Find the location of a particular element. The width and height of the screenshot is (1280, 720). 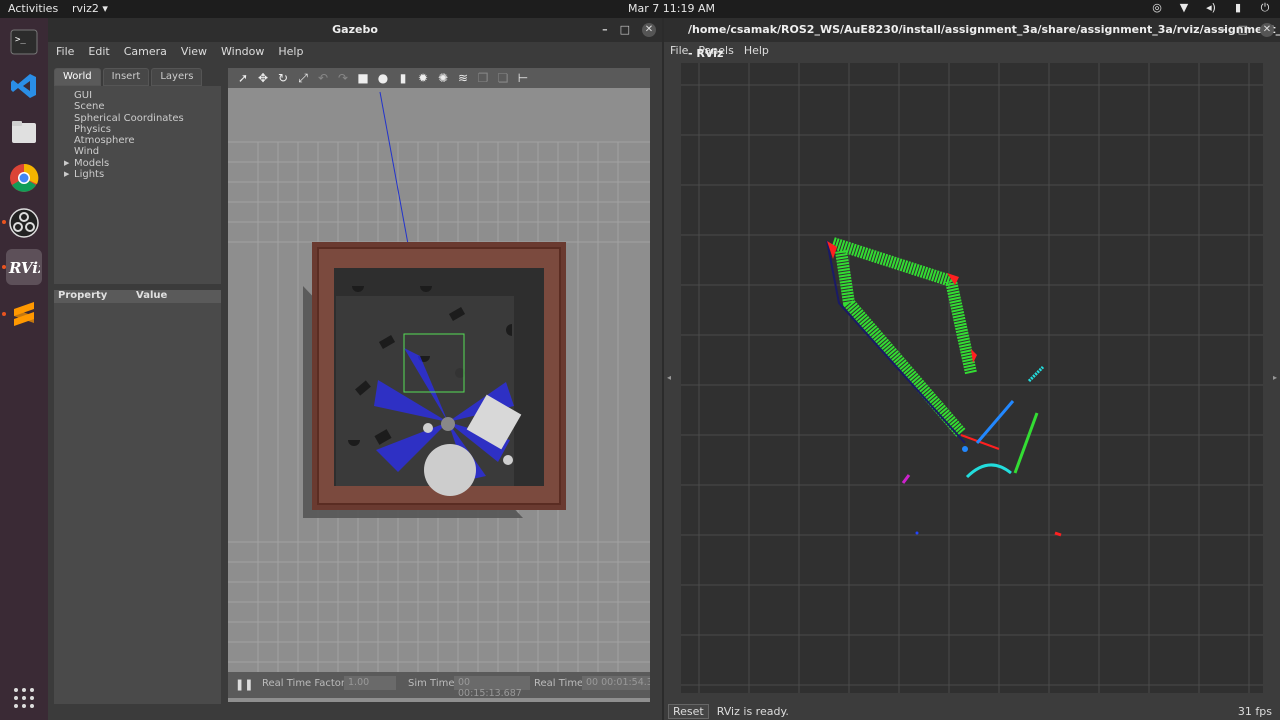

gazebo-title: Gazebo is located at coordinates (355, 29).